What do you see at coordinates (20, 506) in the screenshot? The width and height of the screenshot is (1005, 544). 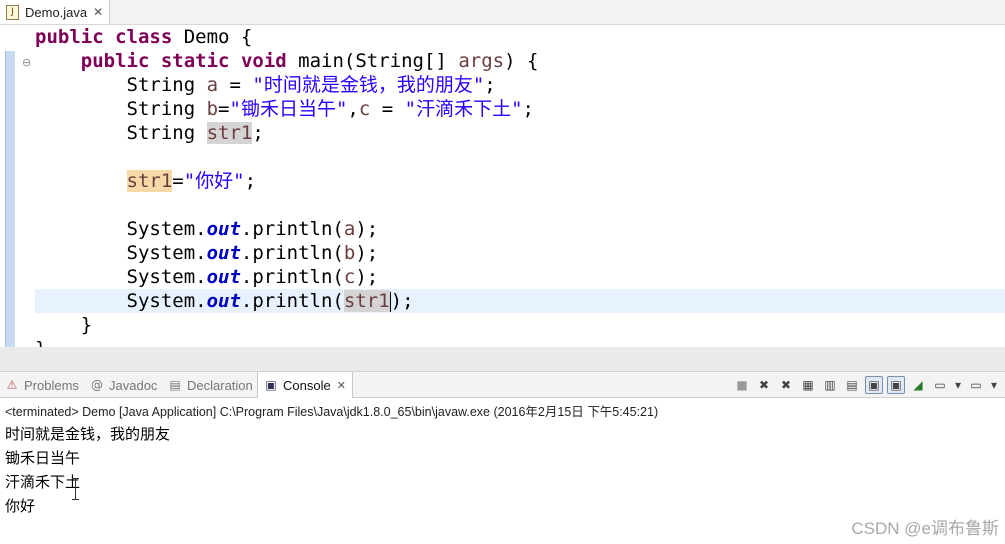 I see `console-output-line: 你好` at bounding box center [20, 506].